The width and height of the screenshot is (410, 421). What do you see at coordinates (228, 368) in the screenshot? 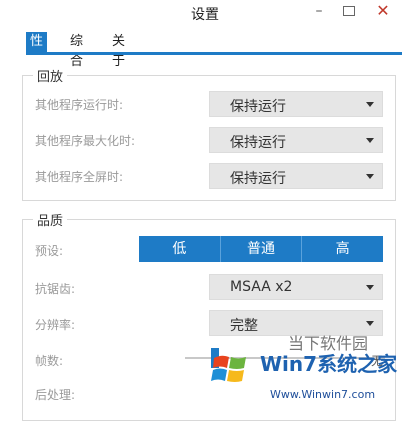
I see `windows-logo-icon` at bounding box center [228, 368].